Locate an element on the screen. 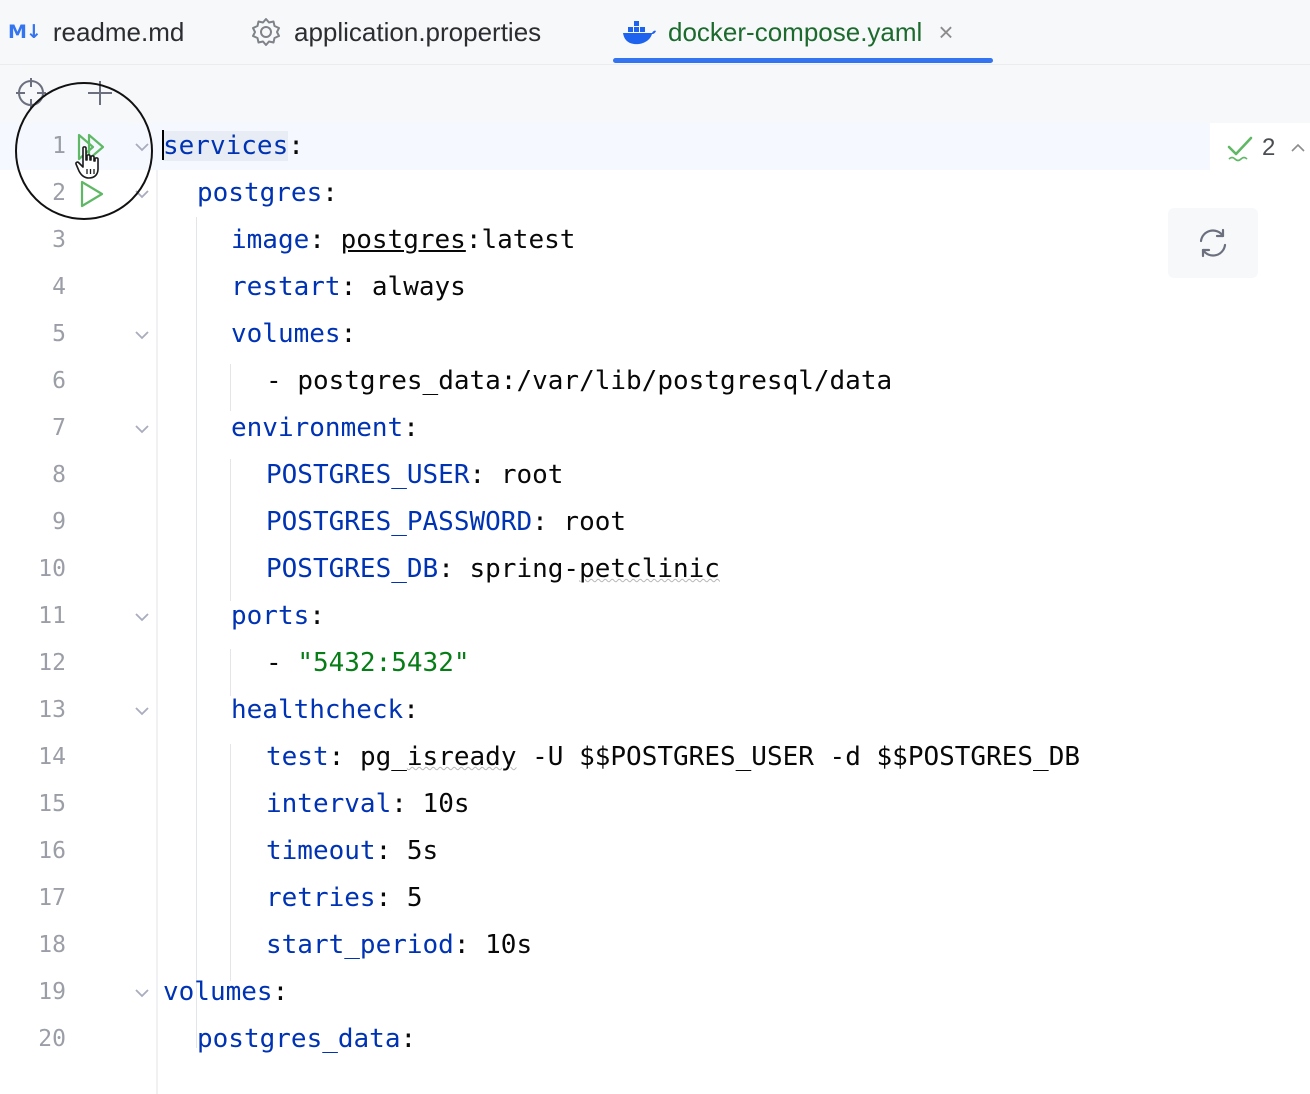 This screenshot has width=1310, height=1094. tab-application-properties: application.properties is located at coordinates (395, 32).